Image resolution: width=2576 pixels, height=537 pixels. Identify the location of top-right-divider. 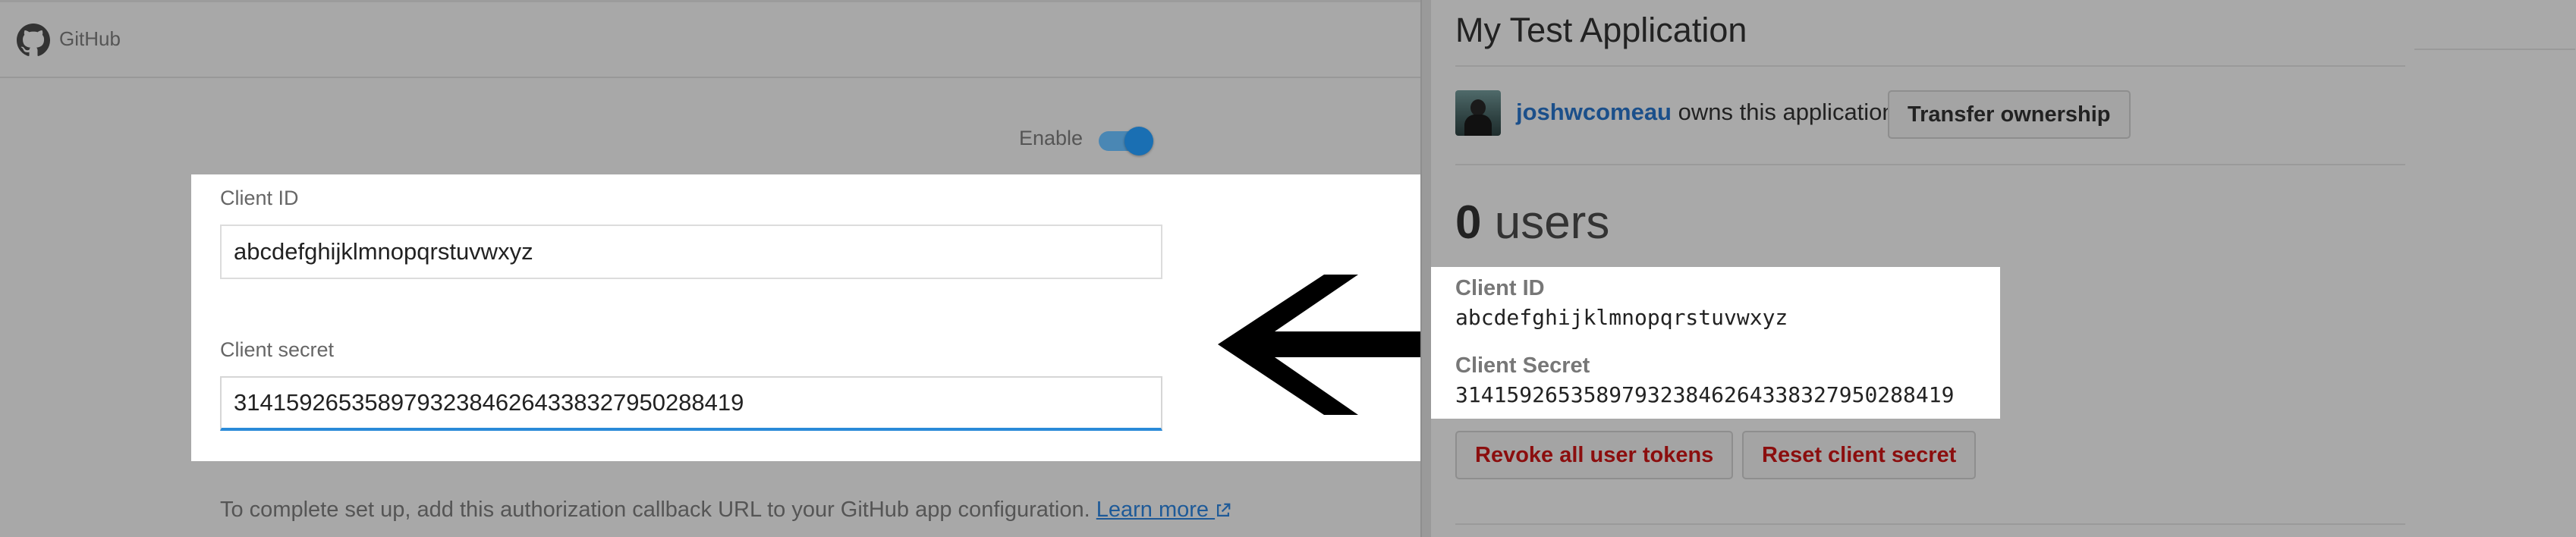
(2494, 49).